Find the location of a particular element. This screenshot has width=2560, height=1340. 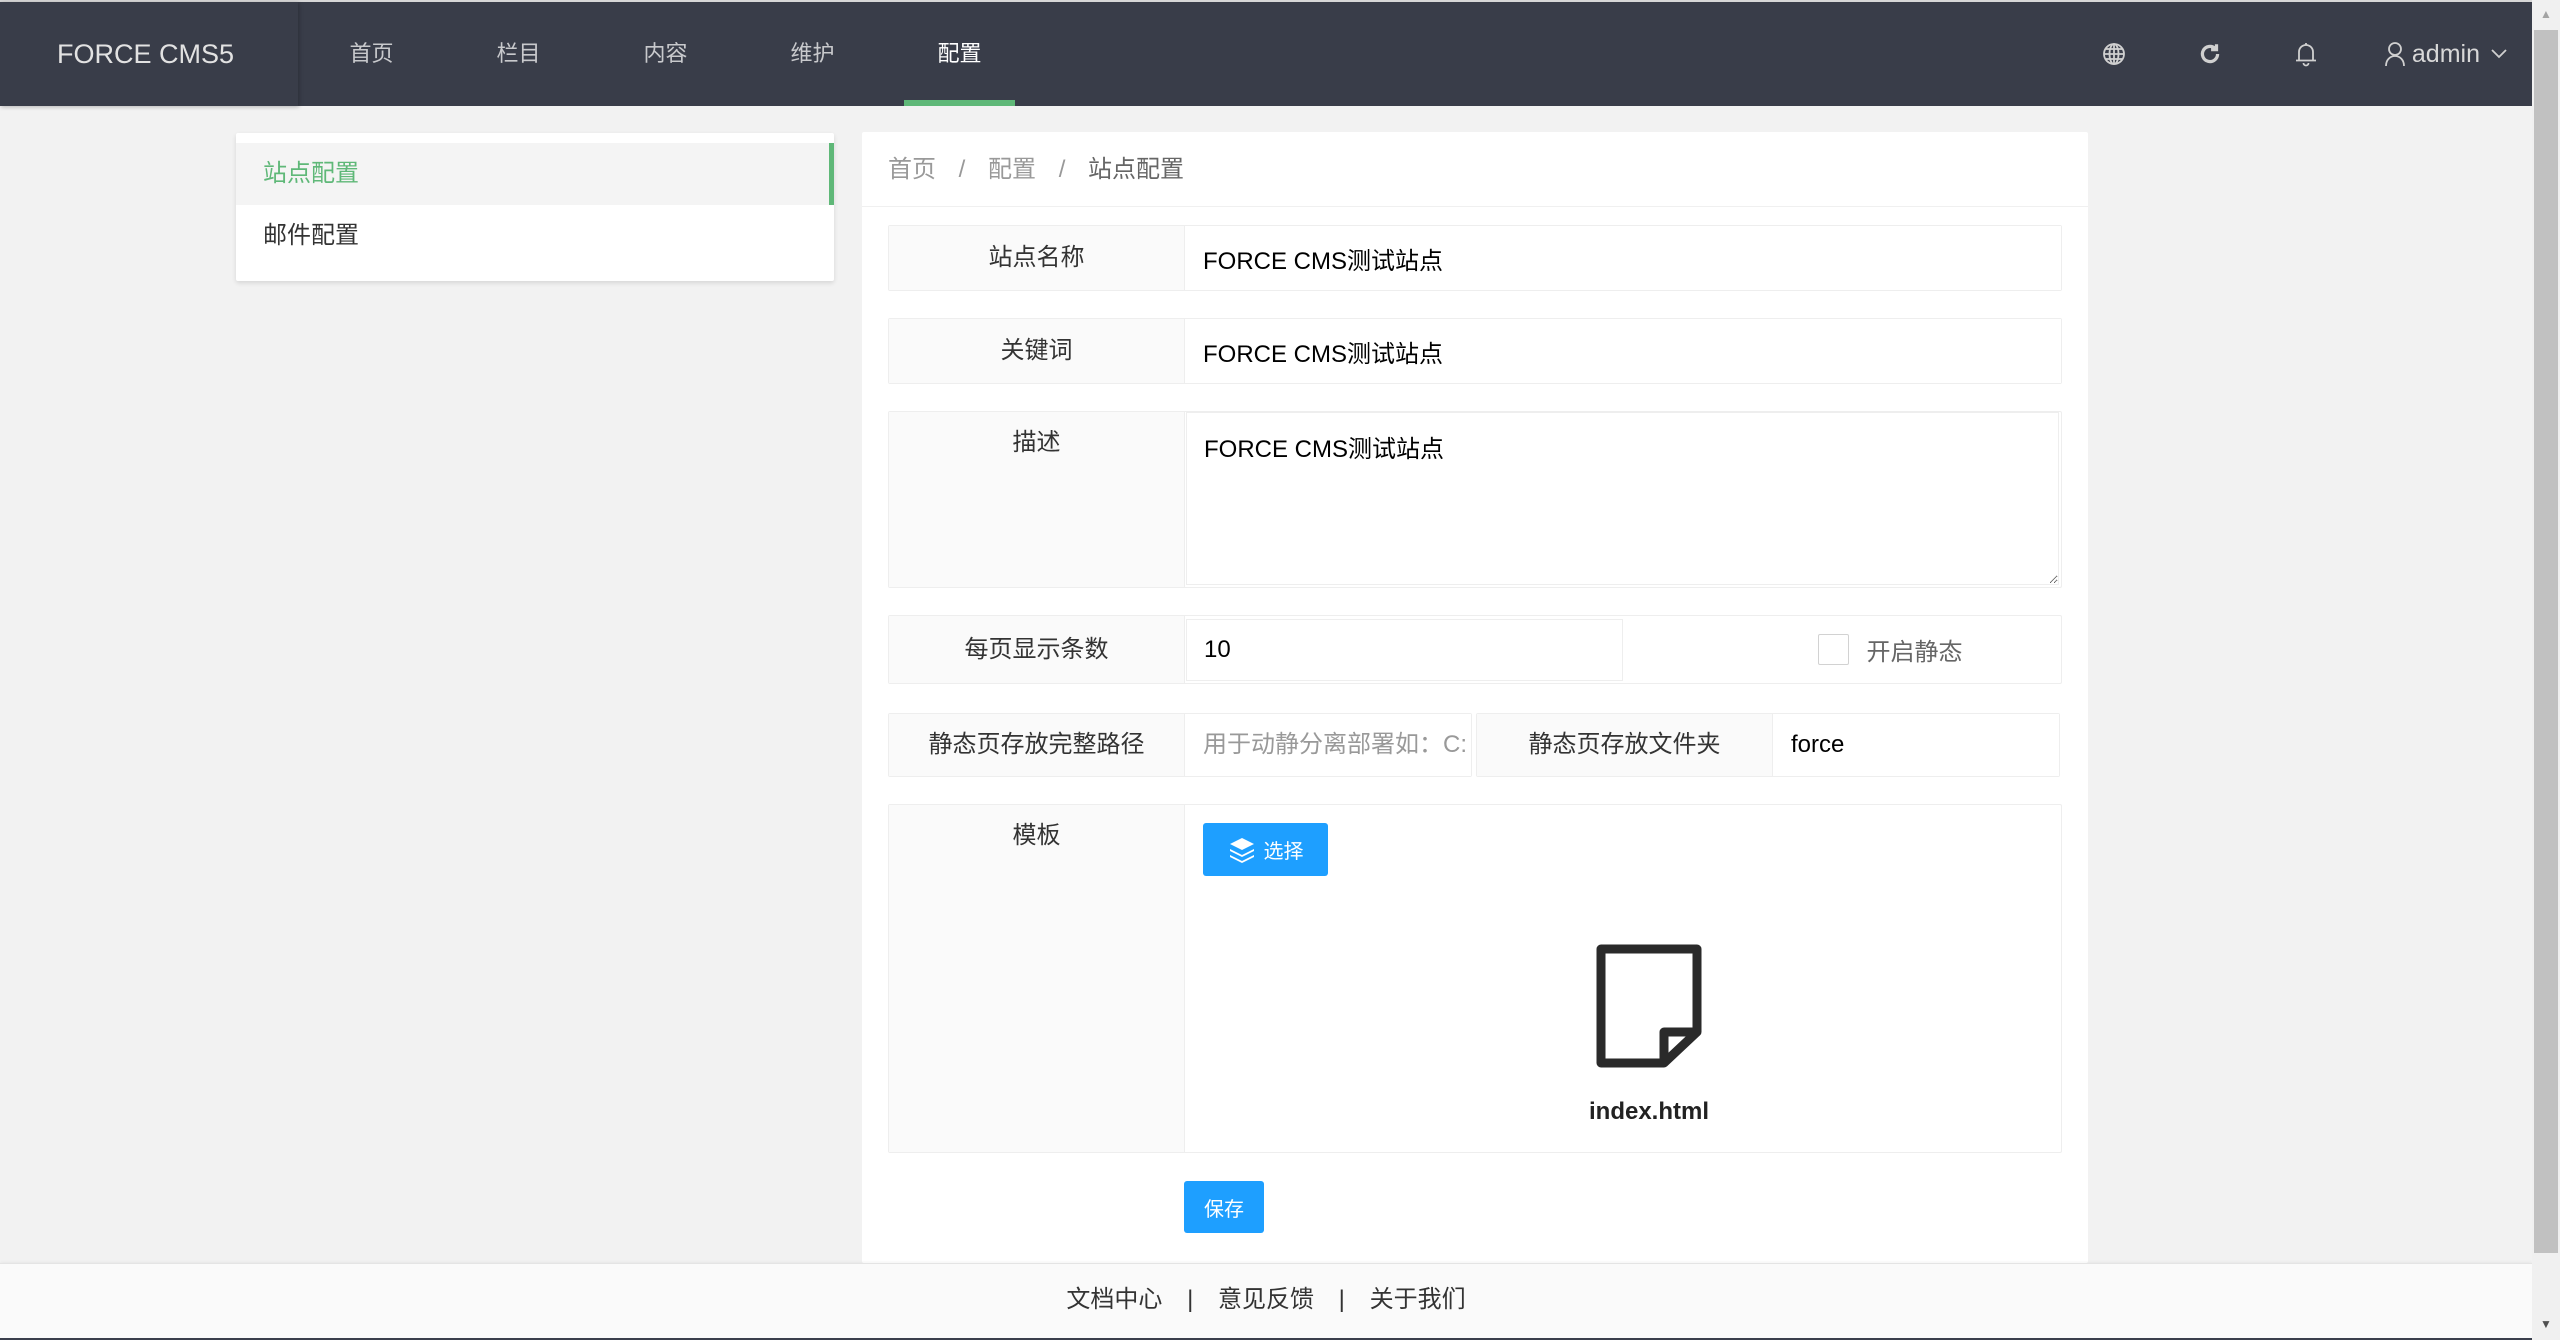

static-path-label: 静态页存放完整路径 is located at coordinates (1037, 745).